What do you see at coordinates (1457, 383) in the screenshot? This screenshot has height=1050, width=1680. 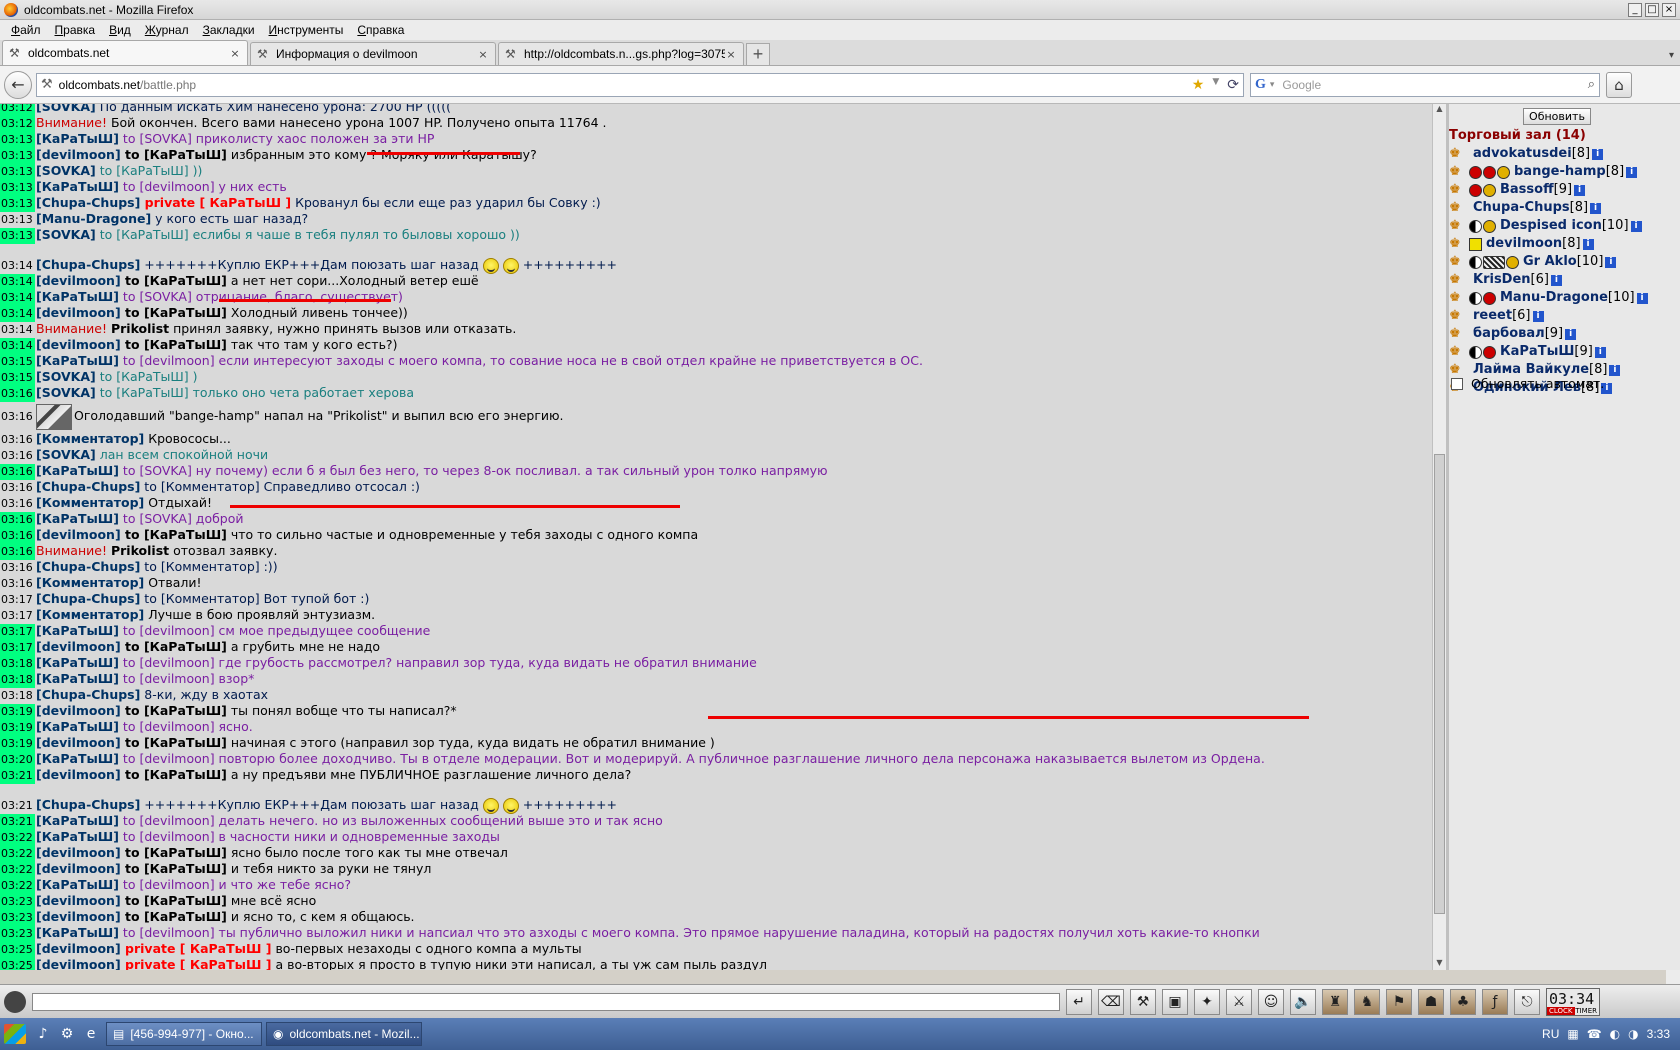 I see `auto-refresh-checkbox` at bounding box center [1457, 383].